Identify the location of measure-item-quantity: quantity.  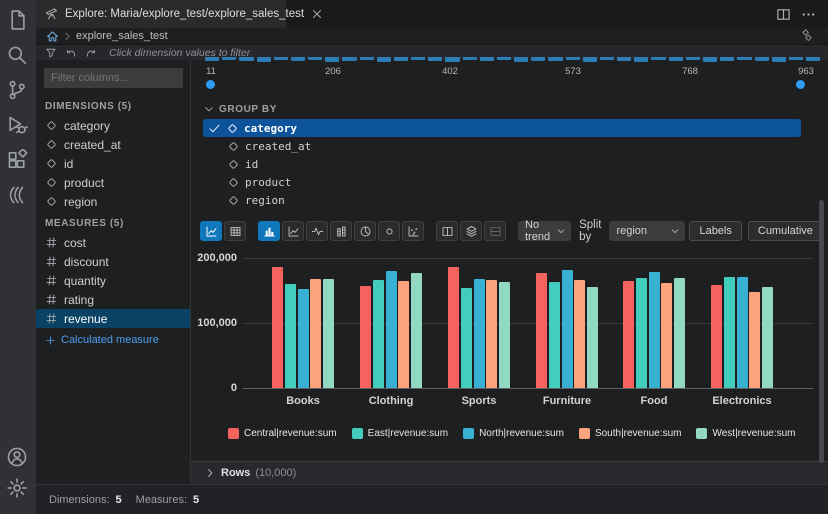
(113, 280).